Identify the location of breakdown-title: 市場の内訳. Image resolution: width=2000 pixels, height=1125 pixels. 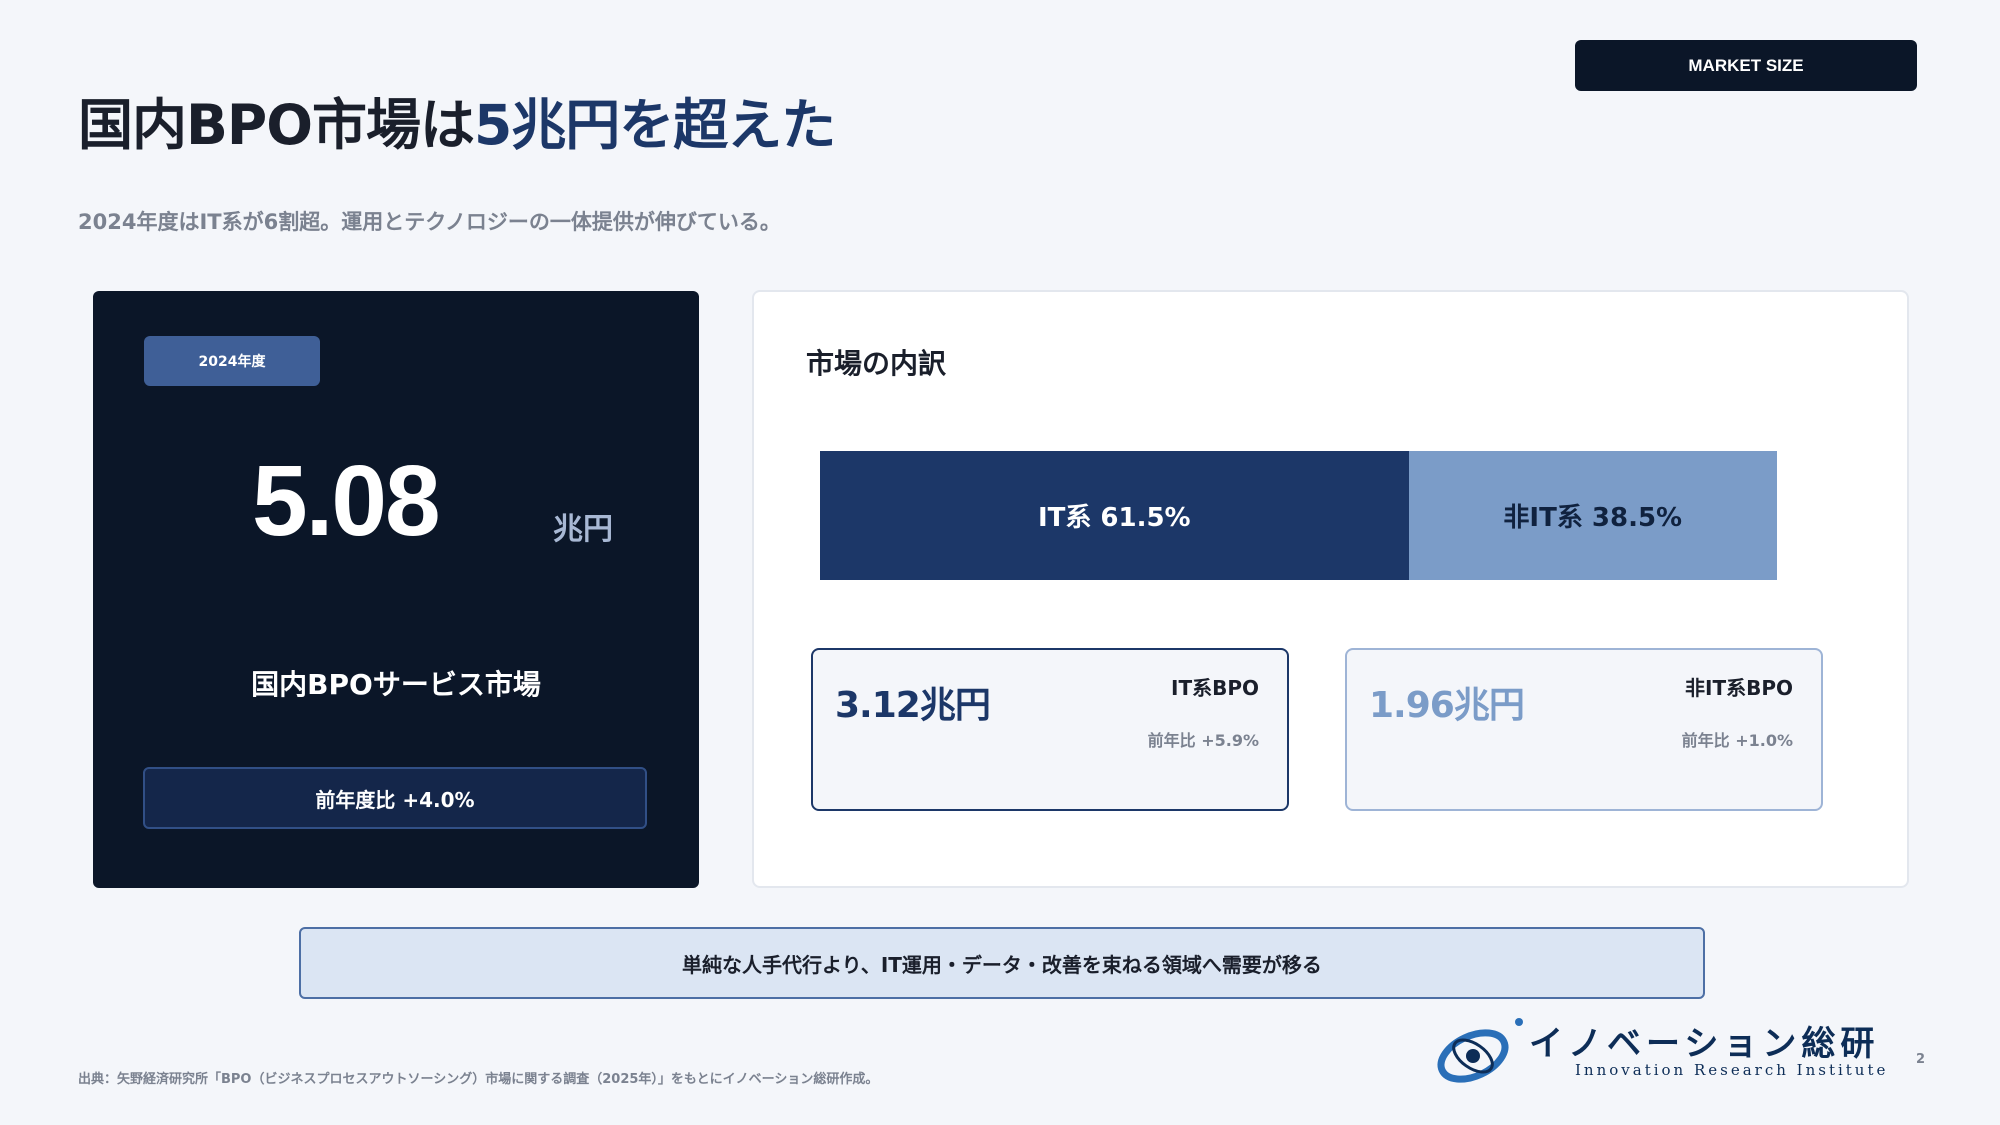
(876, 363).